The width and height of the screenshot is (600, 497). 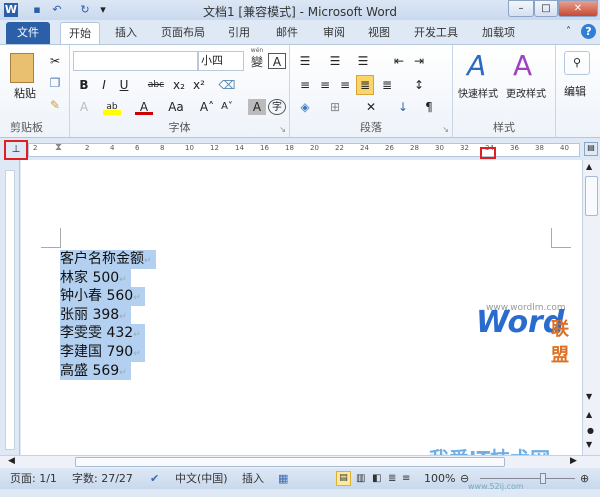 What do you see at coordinates (584, 478) in the screenshot?
I see `zoom-in-icon: ⊕` at bounding box center [584, 478].